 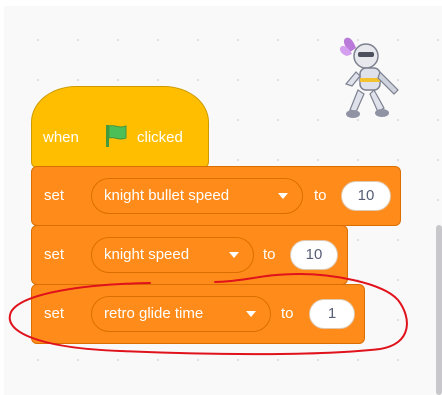 I want to click on workspace-top-edge, so click(x=221, y=3).